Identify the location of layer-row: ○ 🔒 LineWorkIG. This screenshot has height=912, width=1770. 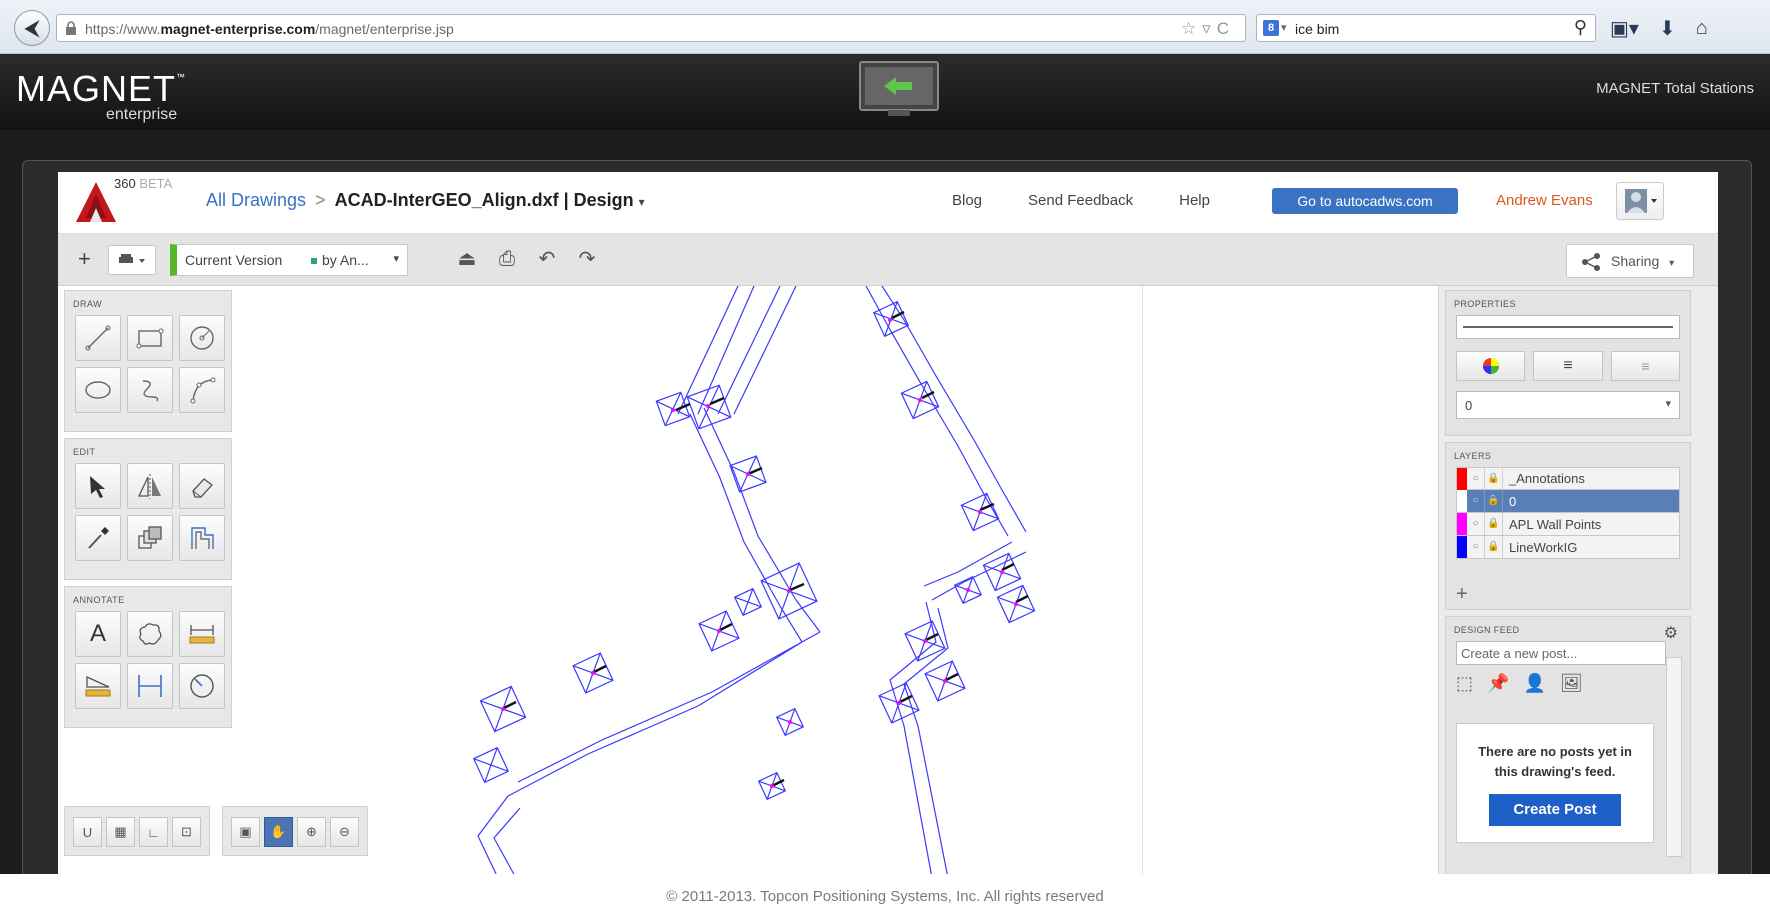
(1568, 547).